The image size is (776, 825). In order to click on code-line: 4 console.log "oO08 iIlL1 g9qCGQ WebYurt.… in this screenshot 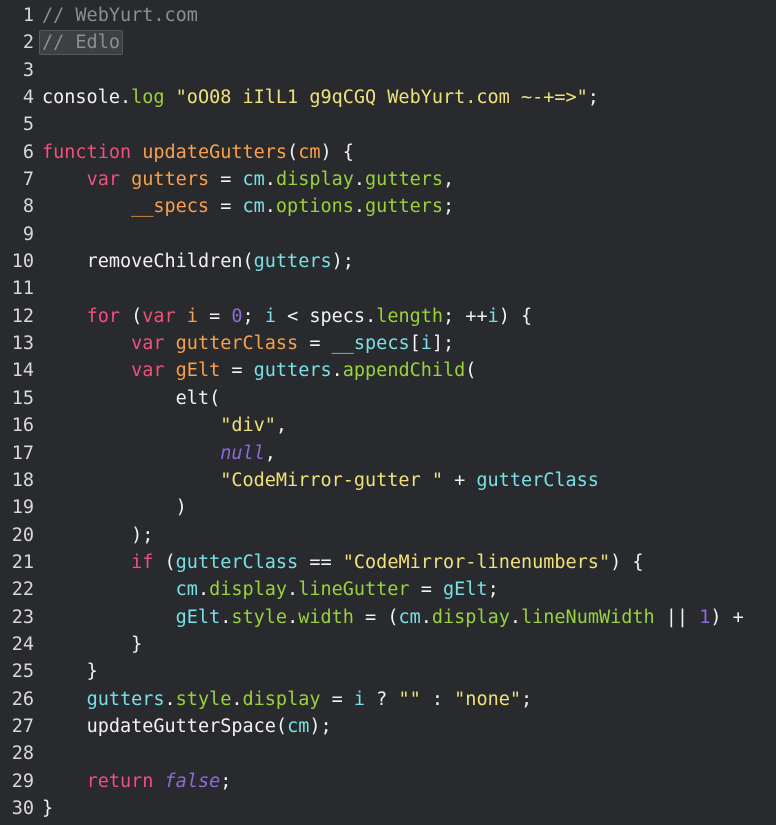, I will do `click(388, 97)`.